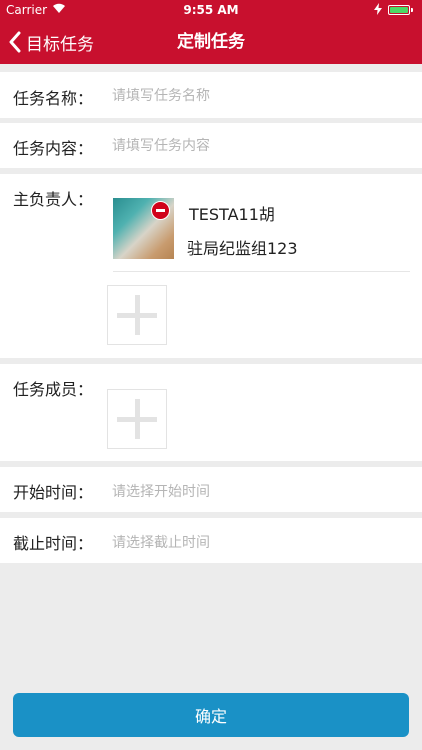 This screenshot has width=422, height=750. Describe the element at coordinates (378, 10) in the screenshot. I see `charging-icon` at that location.